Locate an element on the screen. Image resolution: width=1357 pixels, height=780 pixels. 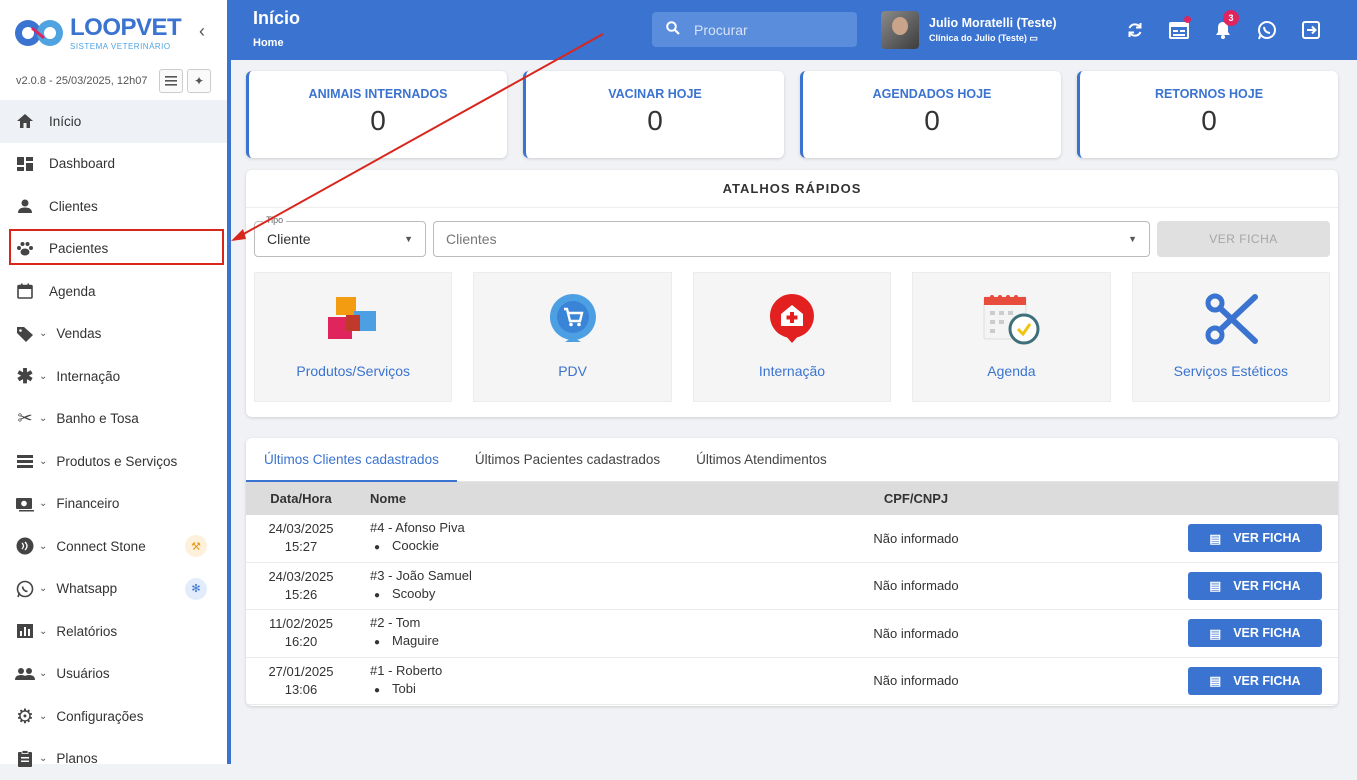
logout-icon is located at coordinates (1311, 30).